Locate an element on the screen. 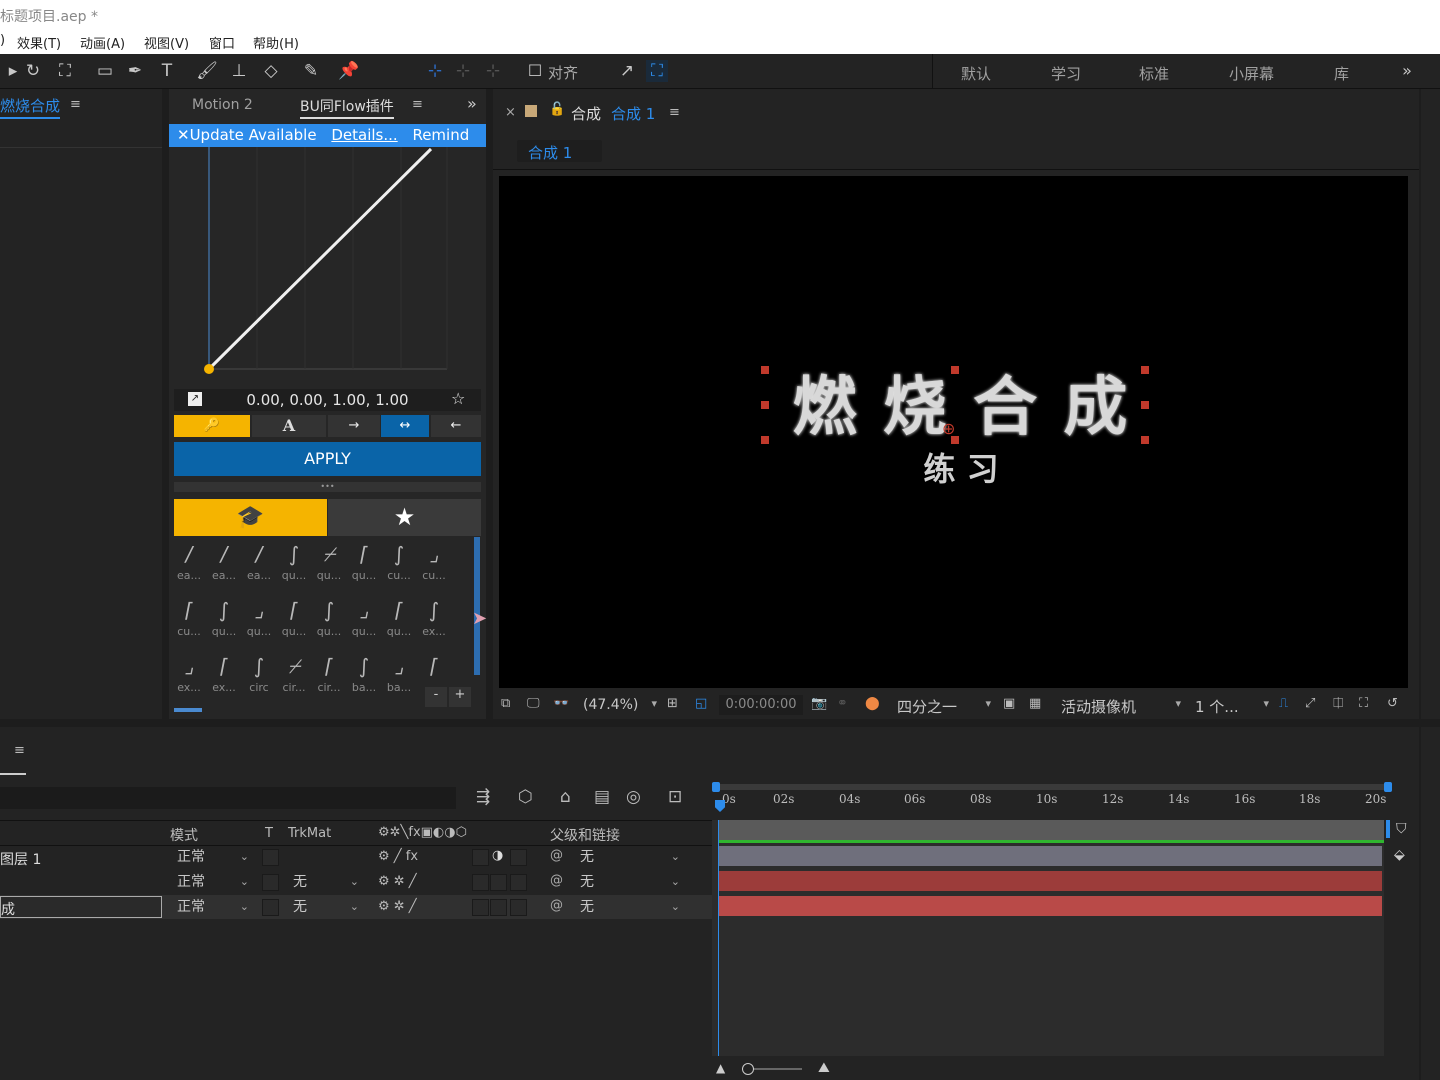  layer-row: 正常 ⌄ 无 ⌄ ⚙ ✲ ╱ @ 无 ⌄ is located at coordinates (356, 882).